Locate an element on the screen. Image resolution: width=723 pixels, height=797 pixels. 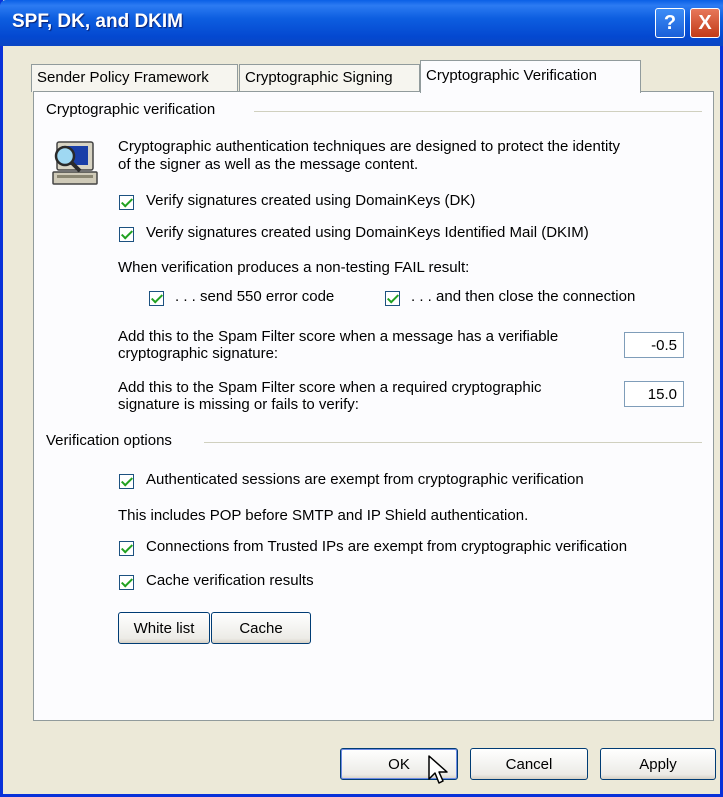
verifiable-score-label-2: cryptographic signature: is located at coordinates (198, 353).